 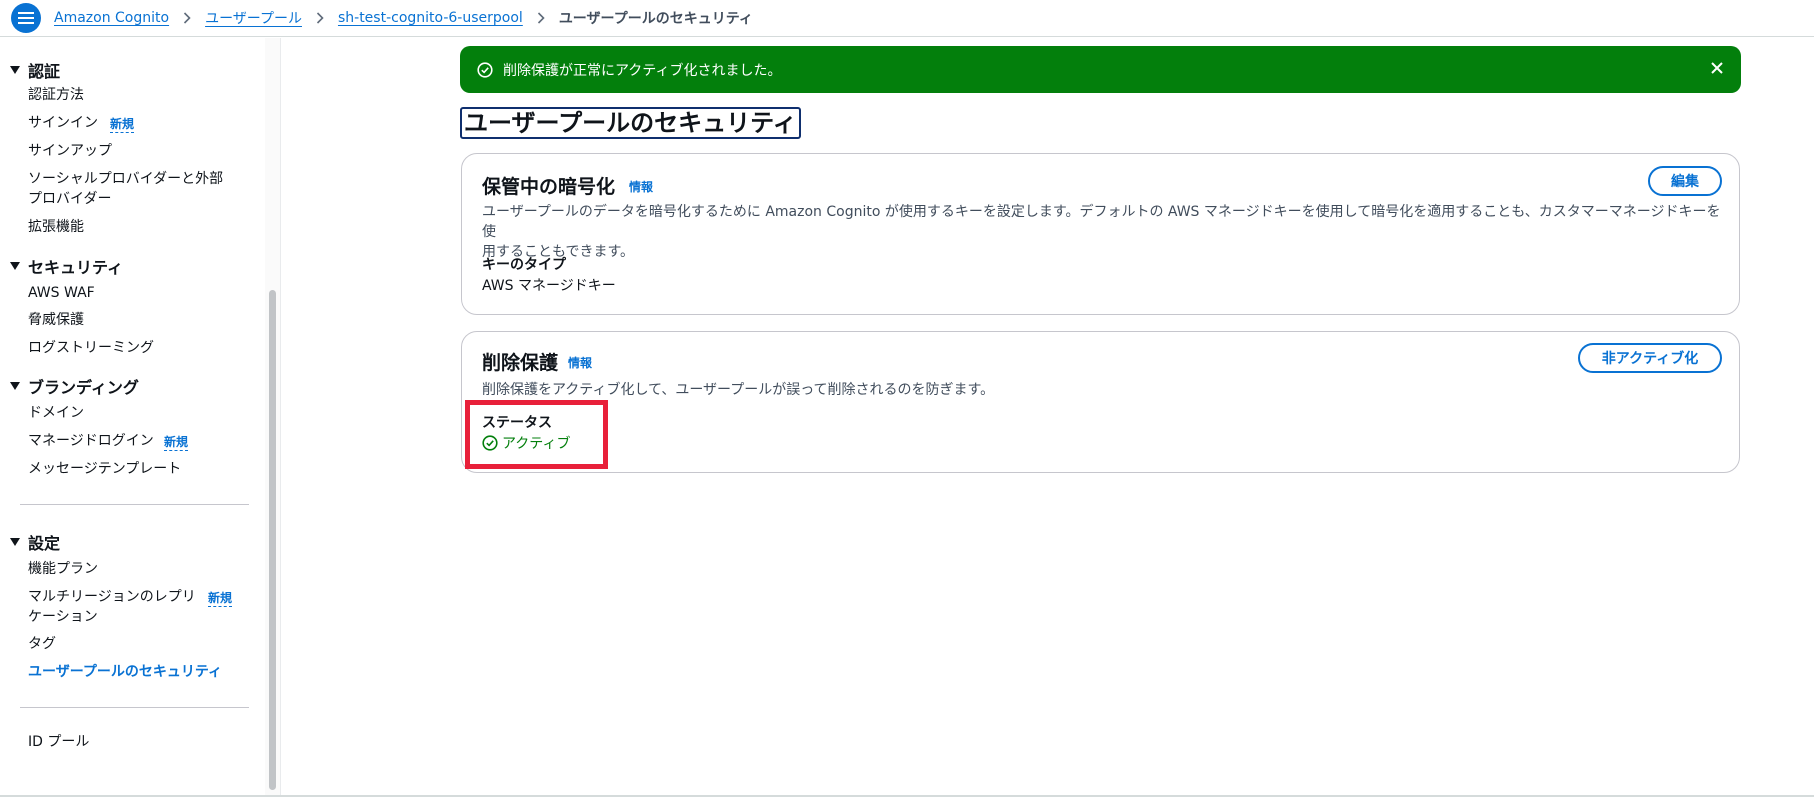 What do you see at coordinates (56, 227) in the screenshot?
I see `sidebar-item-extensions: 拡張機能` at bounding box center [56, 227].